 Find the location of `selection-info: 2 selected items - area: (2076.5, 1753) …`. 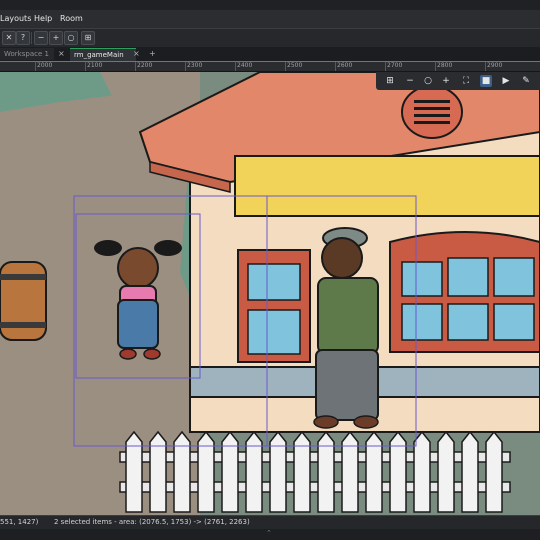

selection-info: 2 selected items - area: (2076.5, 1753) … is located at coordinates (152, 522).